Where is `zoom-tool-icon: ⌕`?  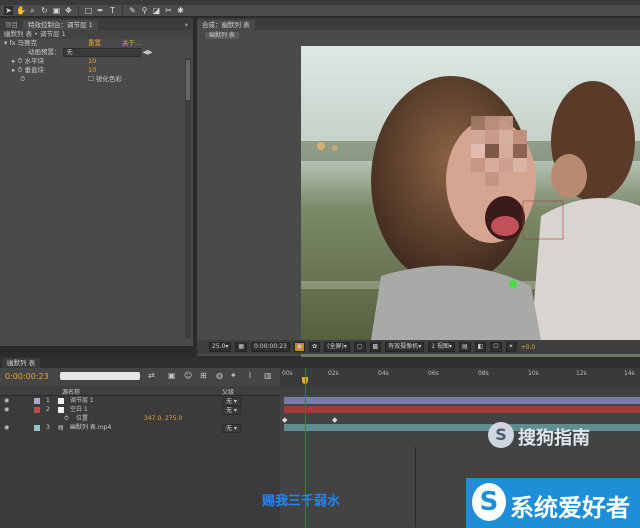 zoom-tool-icon: ⌕ is located at coordinates (32, 10).